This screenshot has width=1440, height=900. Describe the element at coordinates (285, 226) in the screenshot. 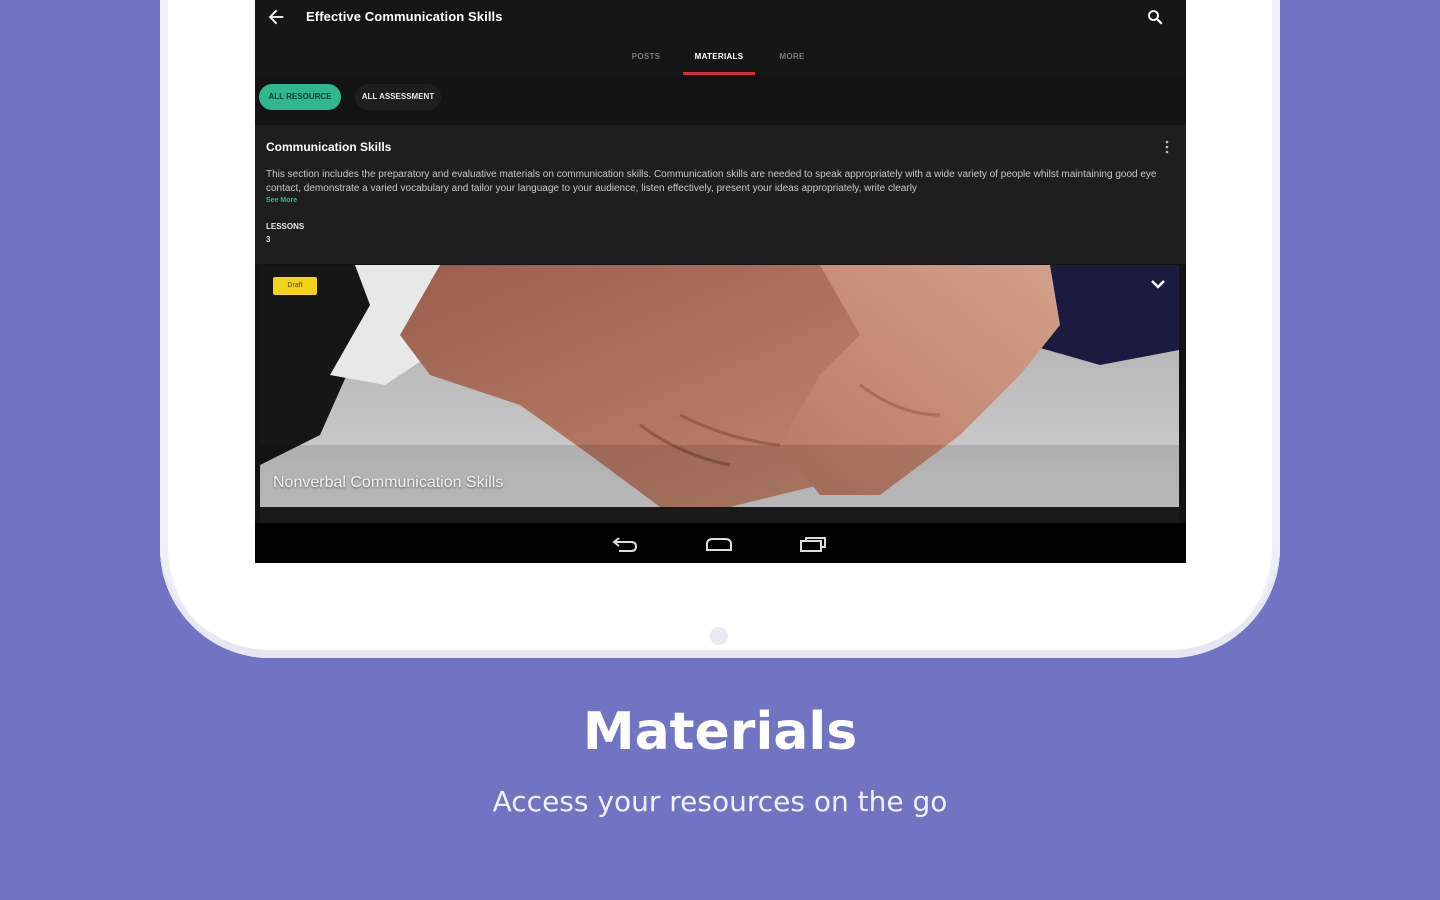

I see `lessons-label: LESSONS` at that location.